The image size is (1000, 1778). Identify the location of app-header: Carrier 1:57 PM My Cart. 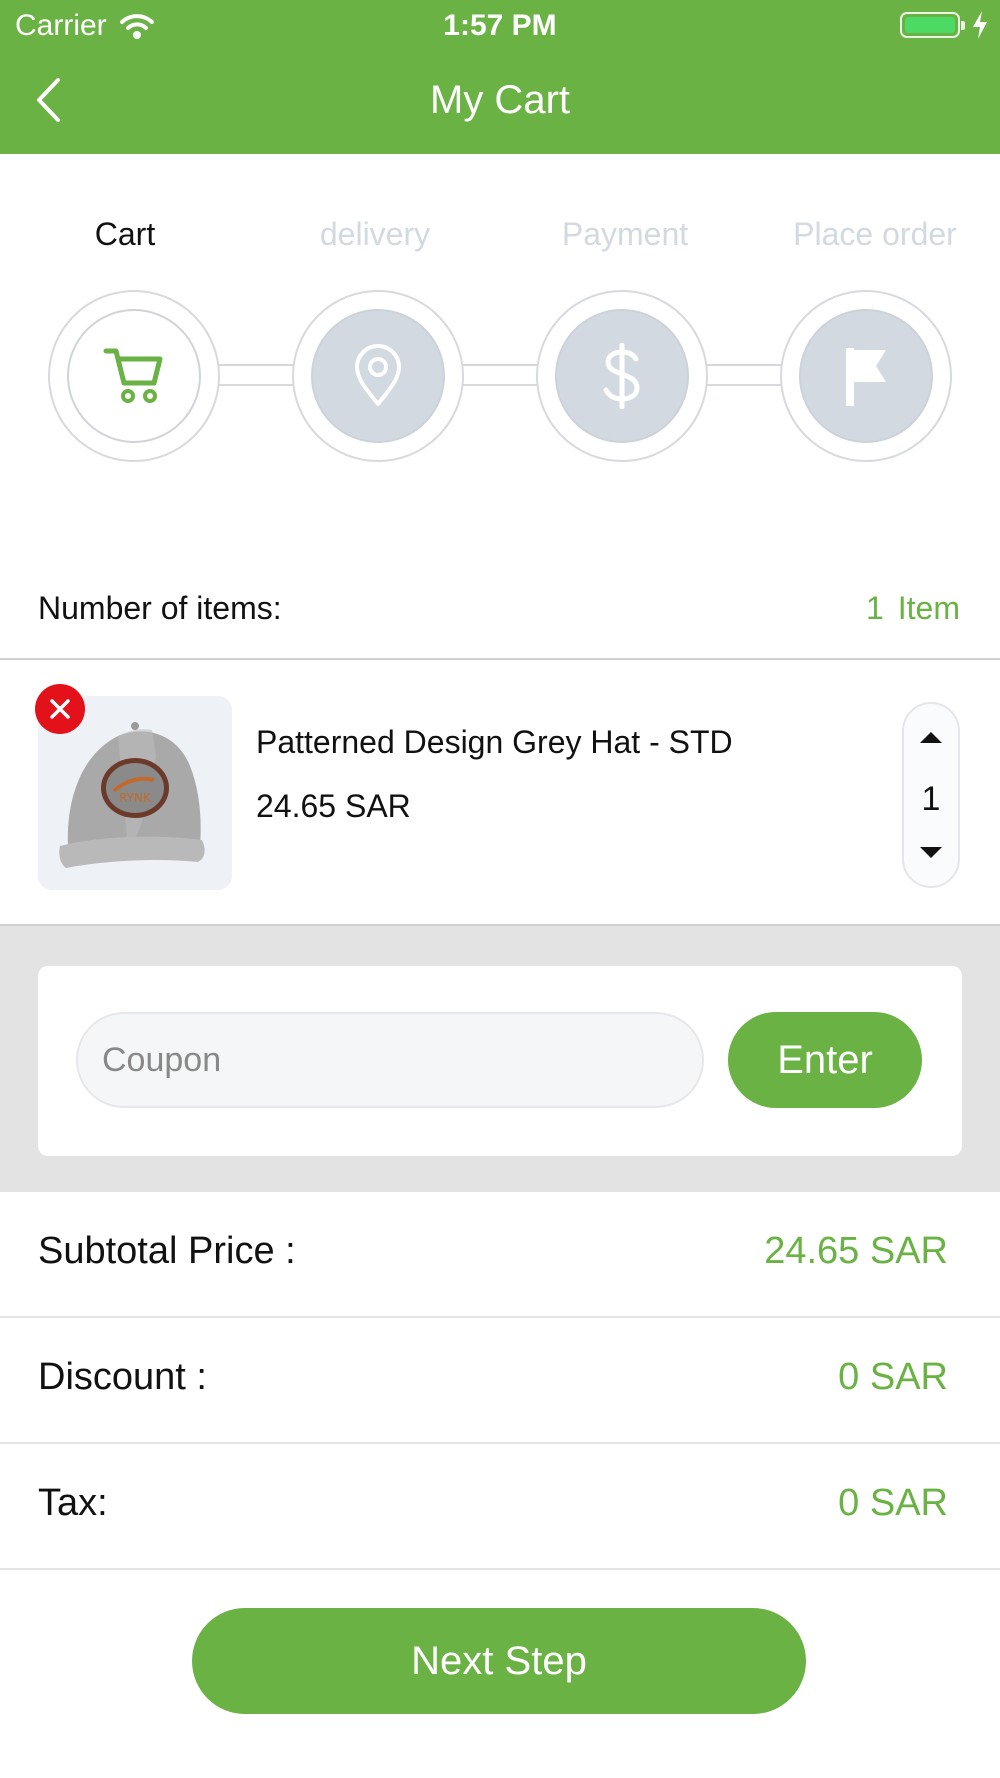
(500, 77).